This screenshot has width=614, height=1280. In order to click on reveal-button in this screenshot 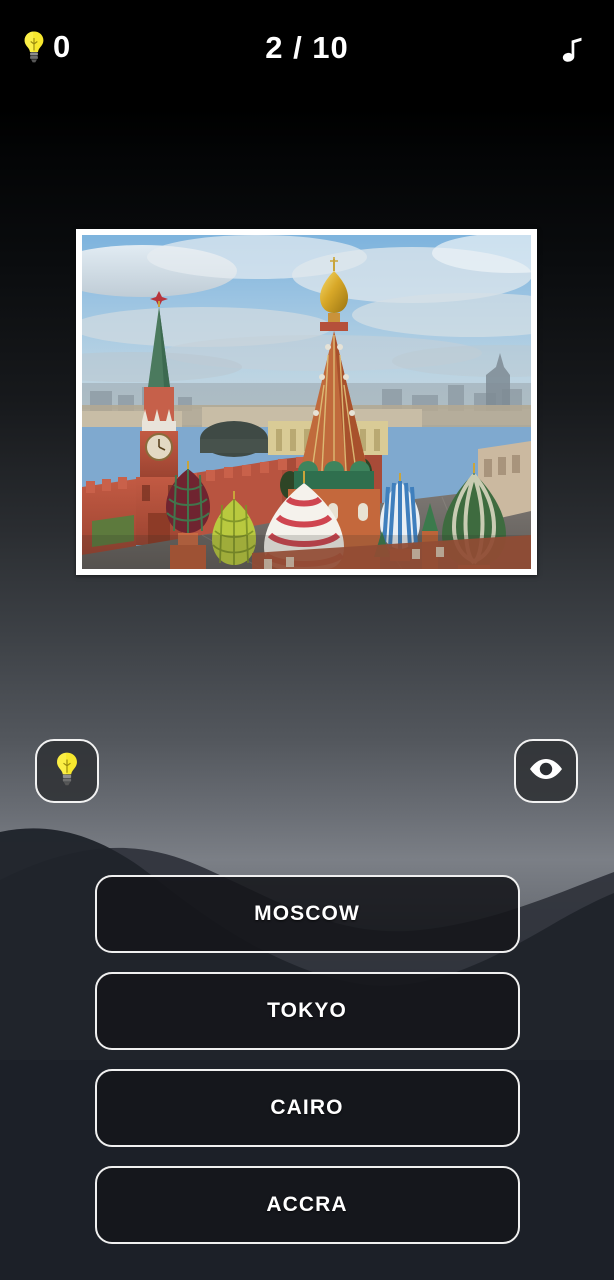, I will do `click(546, 771)`.